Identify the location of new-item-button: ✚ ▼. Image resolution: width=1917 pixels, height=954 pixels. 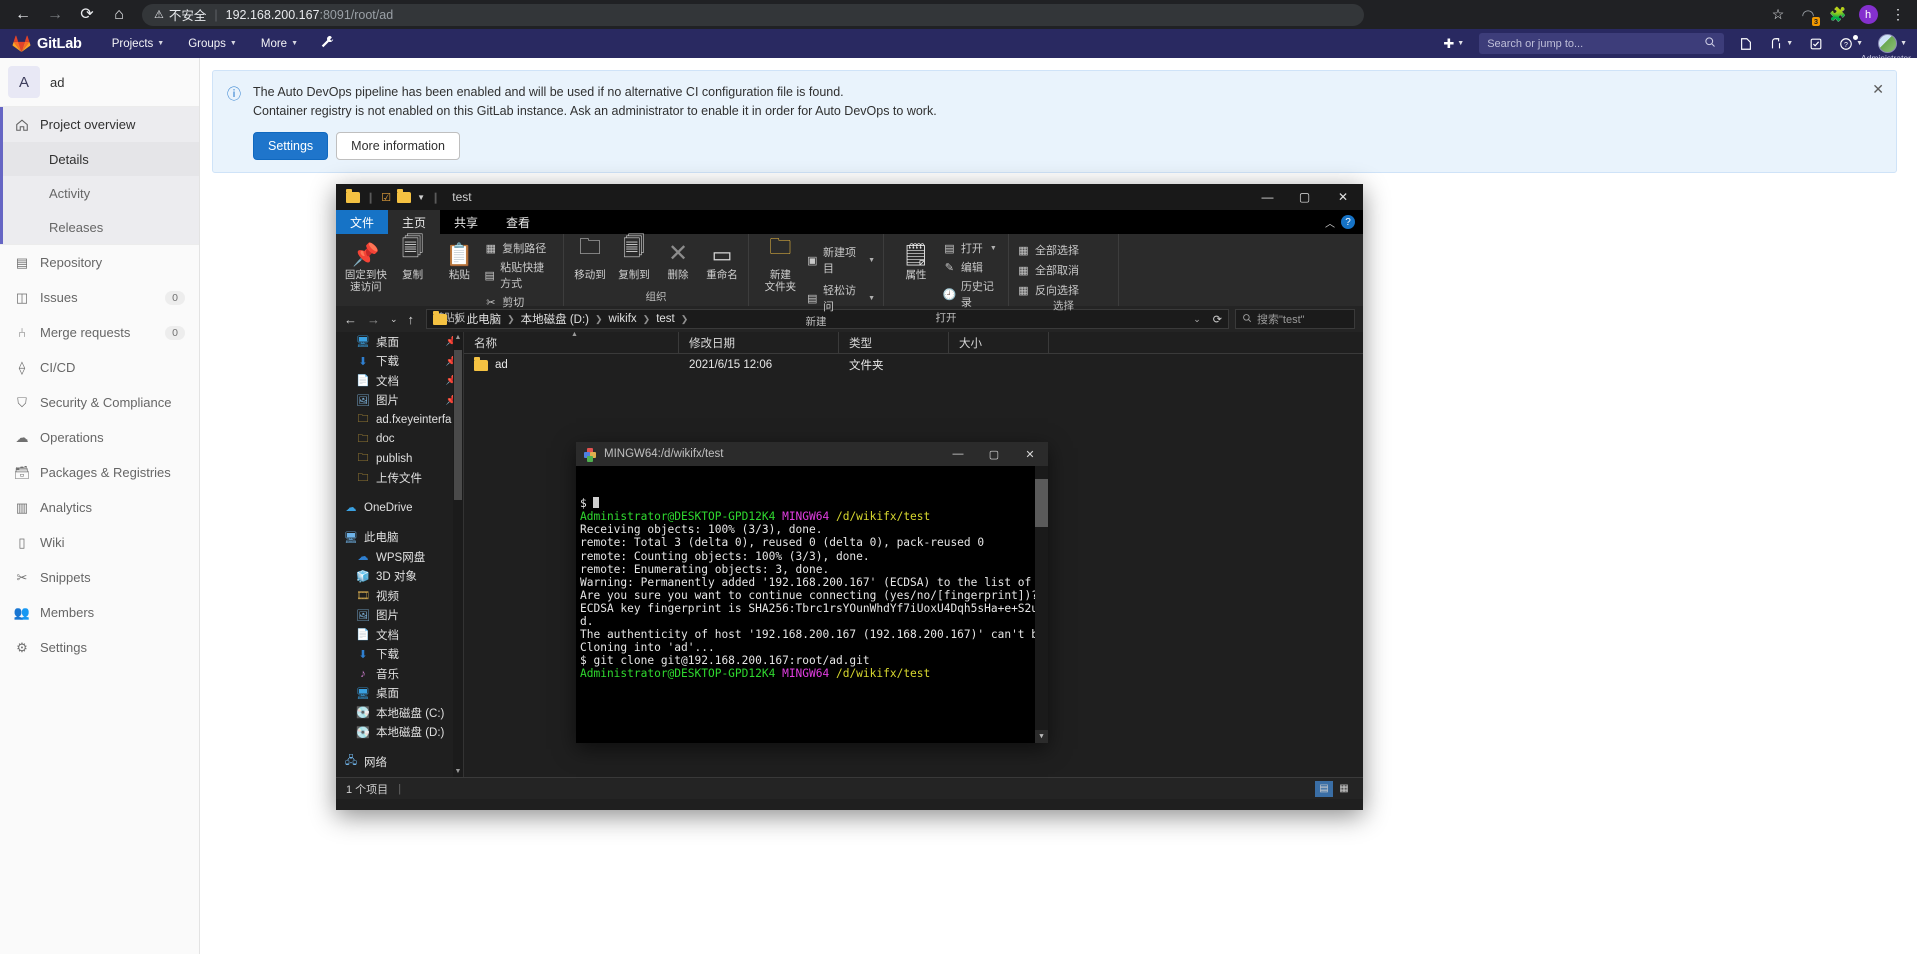
(1453, 43).